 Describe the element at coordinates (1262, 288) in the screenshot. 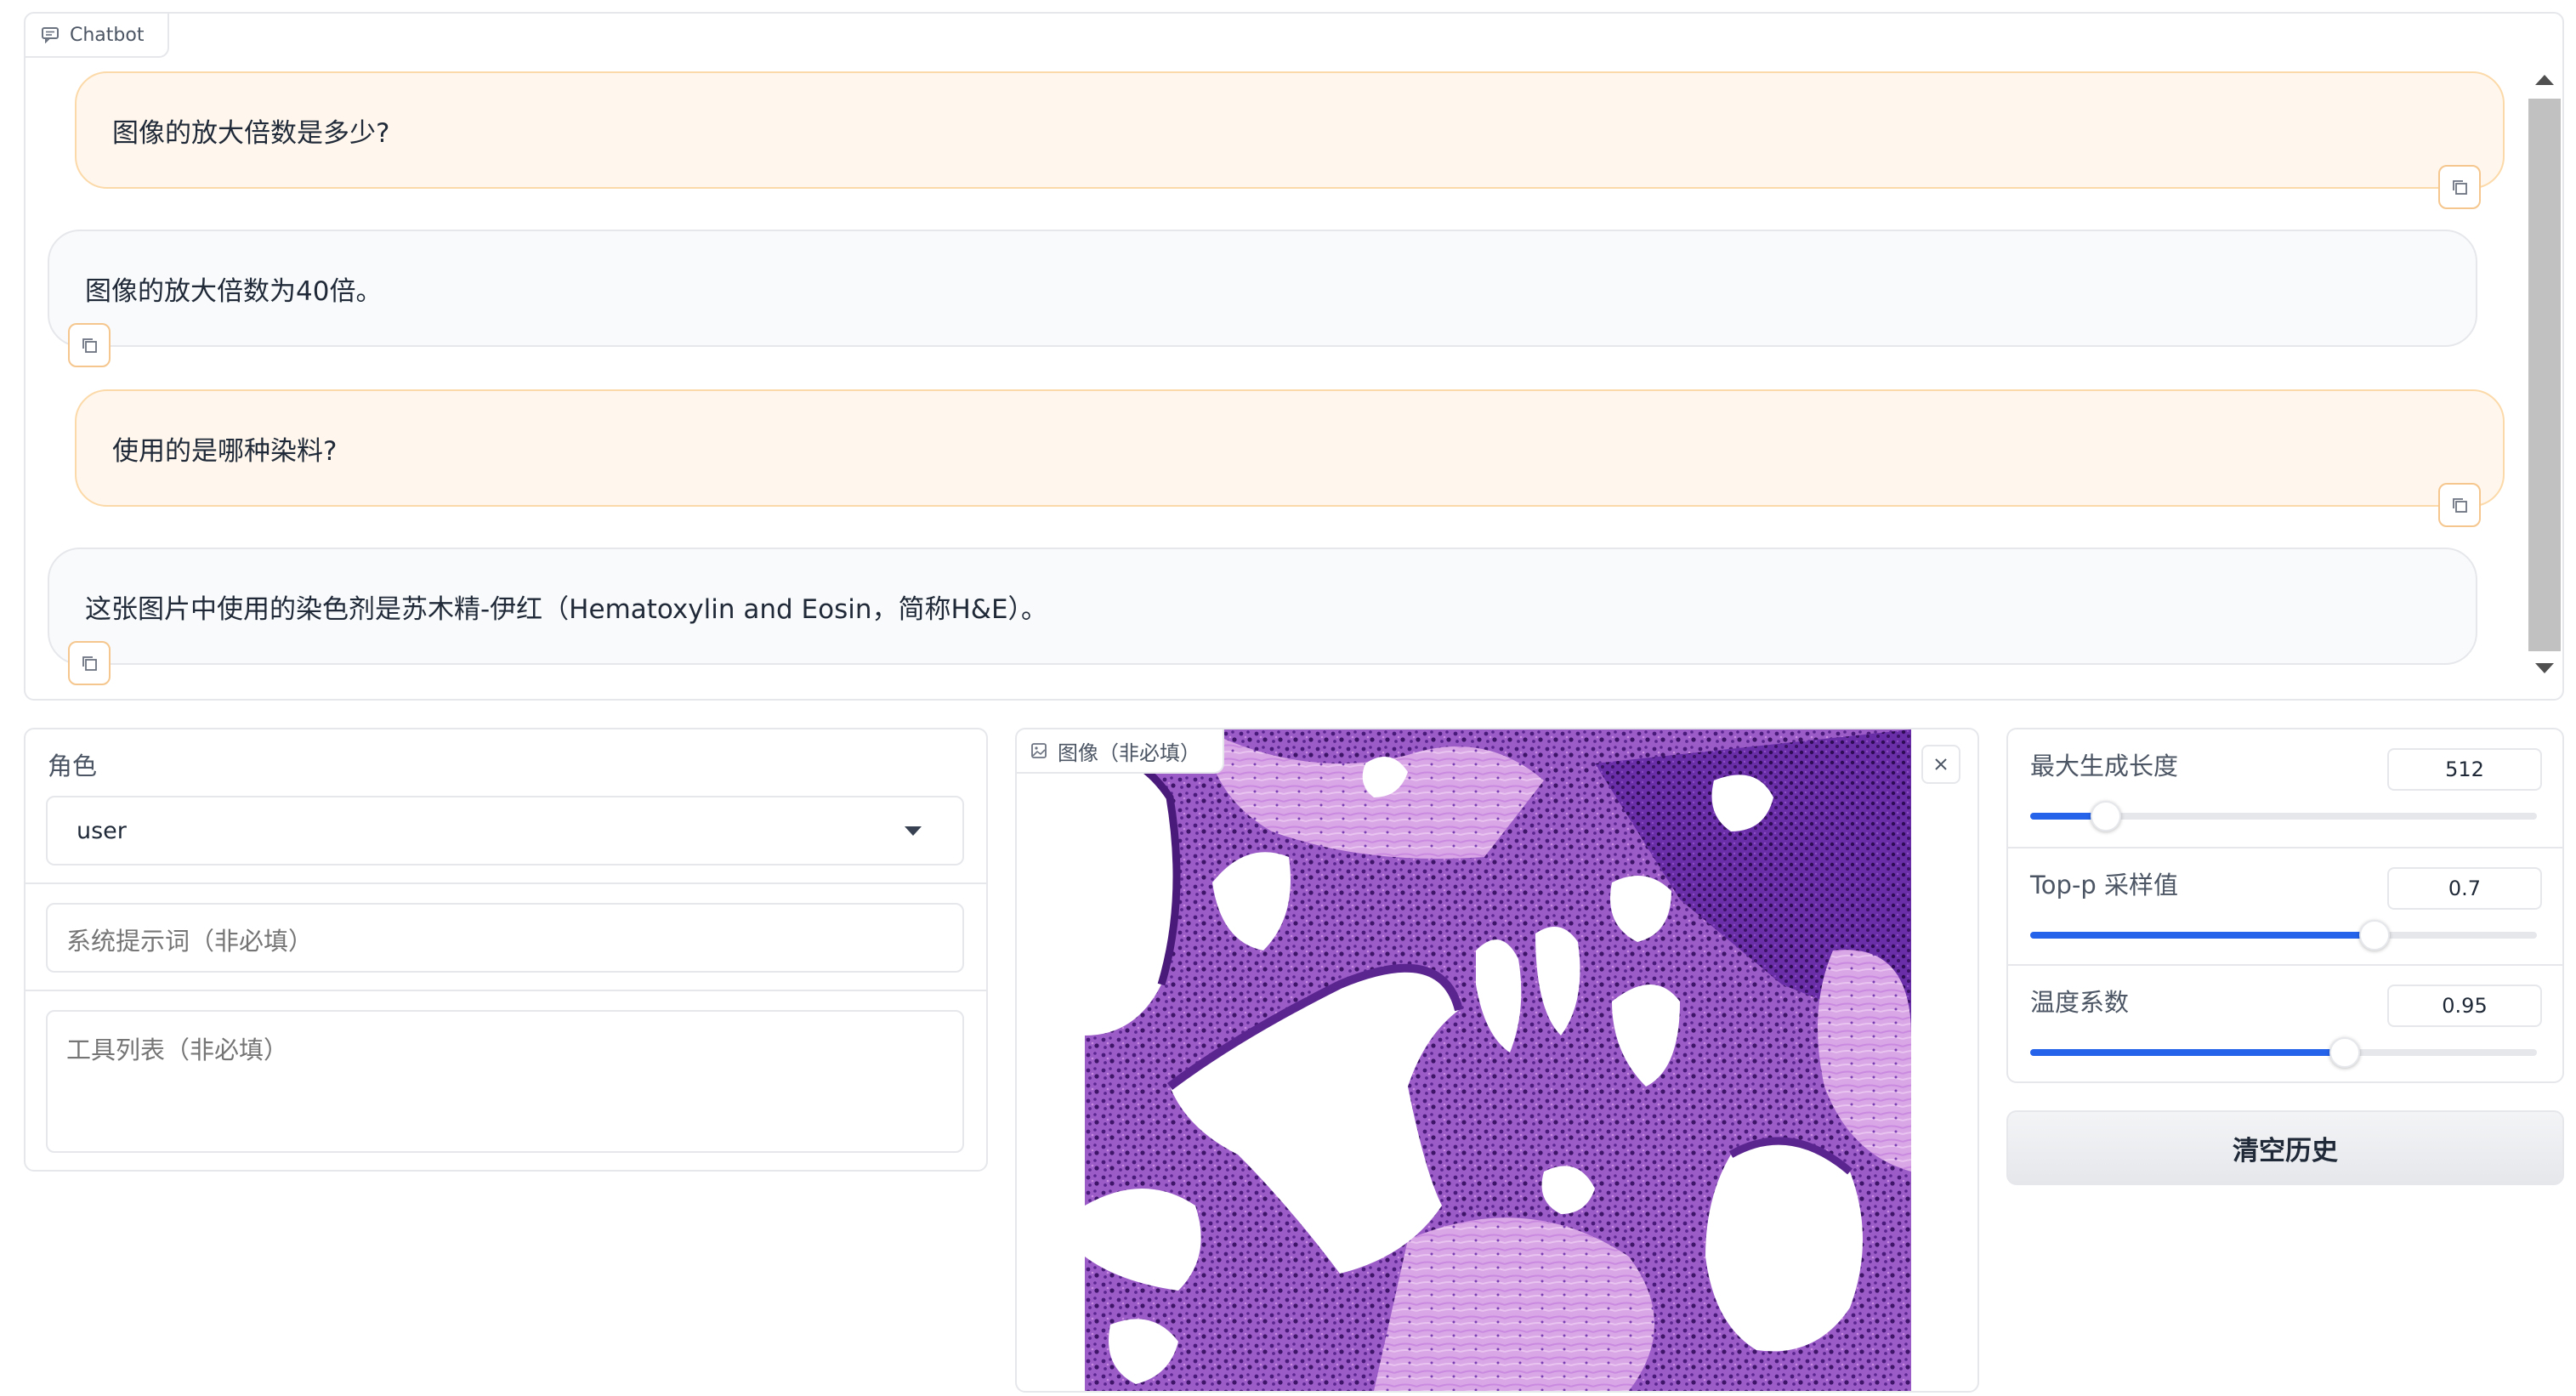

I see `assistant-message: 图像的放大倍数为40倍。` at that location.